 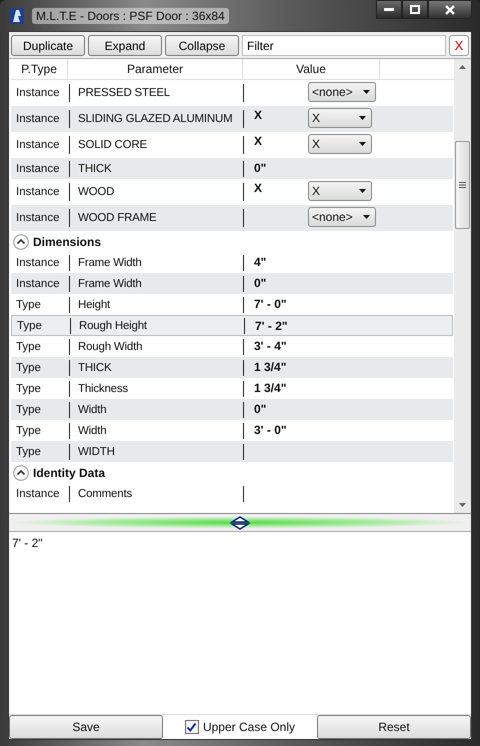 What do you see at coordinates (191, 727) in the screenshot?
I see `upper-case-checkbox` at bounding box center [191, 727].